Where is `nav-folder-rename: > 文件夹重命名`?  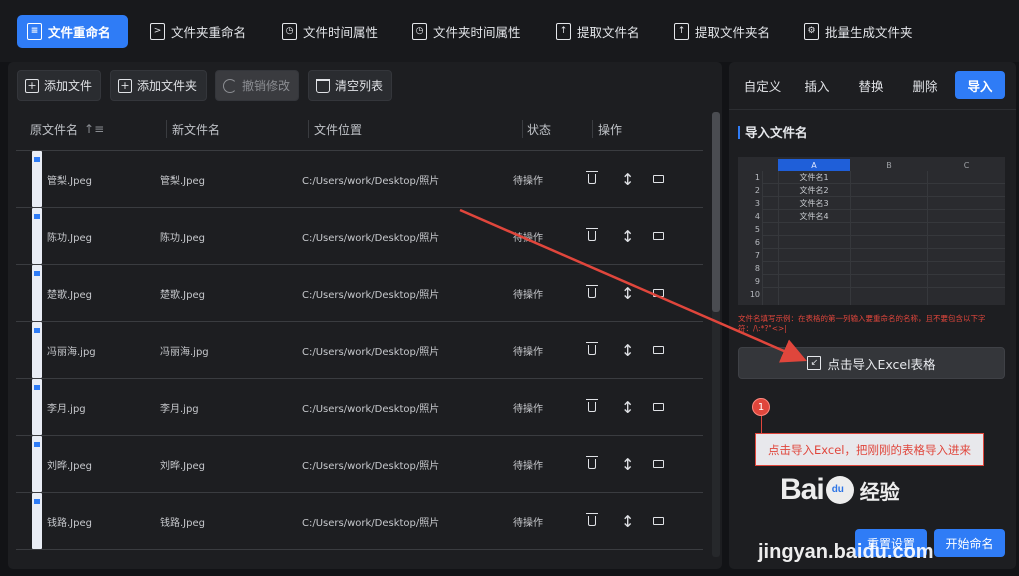
nav-folder-rename: > 文件夹重命名 is located at coordinates (199, 31).